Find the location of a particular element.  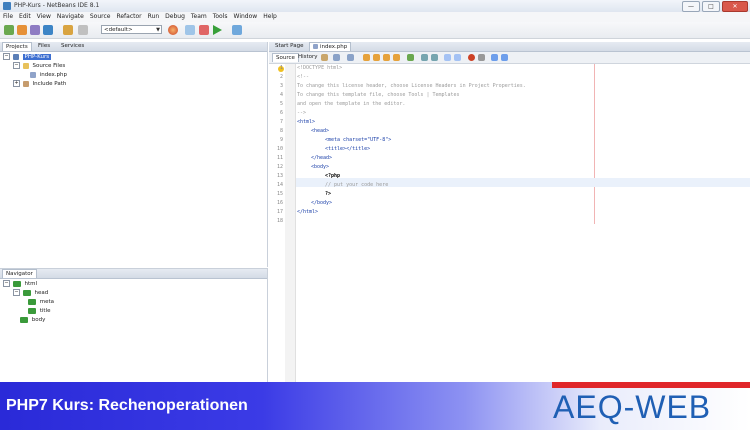

aeq-web-logo: AEQ-WEB is located at coordinates (632, 407).